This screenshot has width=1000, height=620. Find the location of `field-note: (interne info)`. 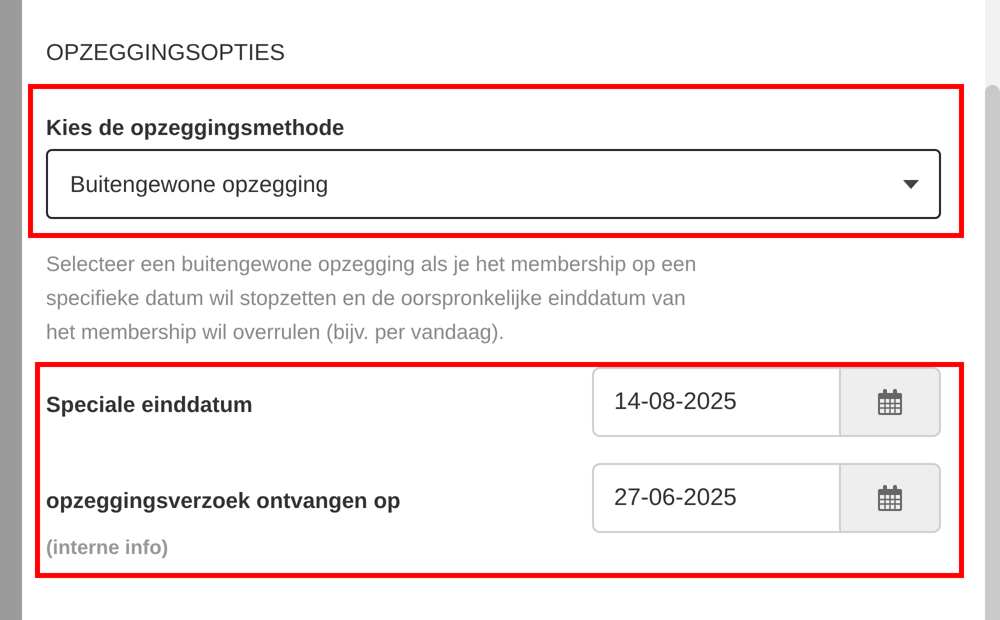

field-note: (interne info) is located at coordinates (108, 548).